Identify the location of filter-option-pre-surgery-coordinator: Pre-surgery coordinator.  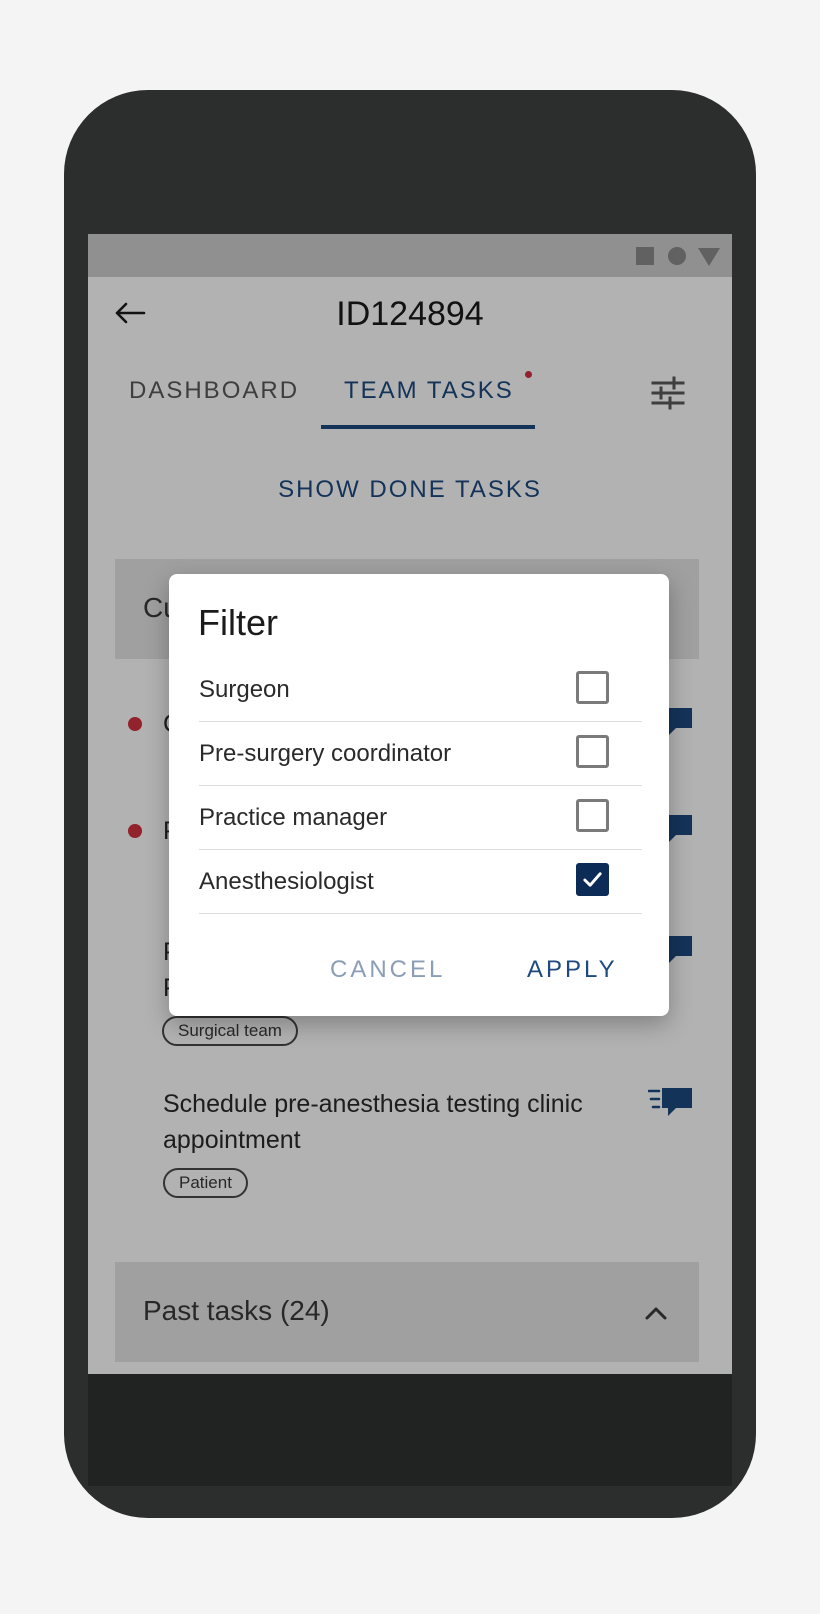
(420, 754).